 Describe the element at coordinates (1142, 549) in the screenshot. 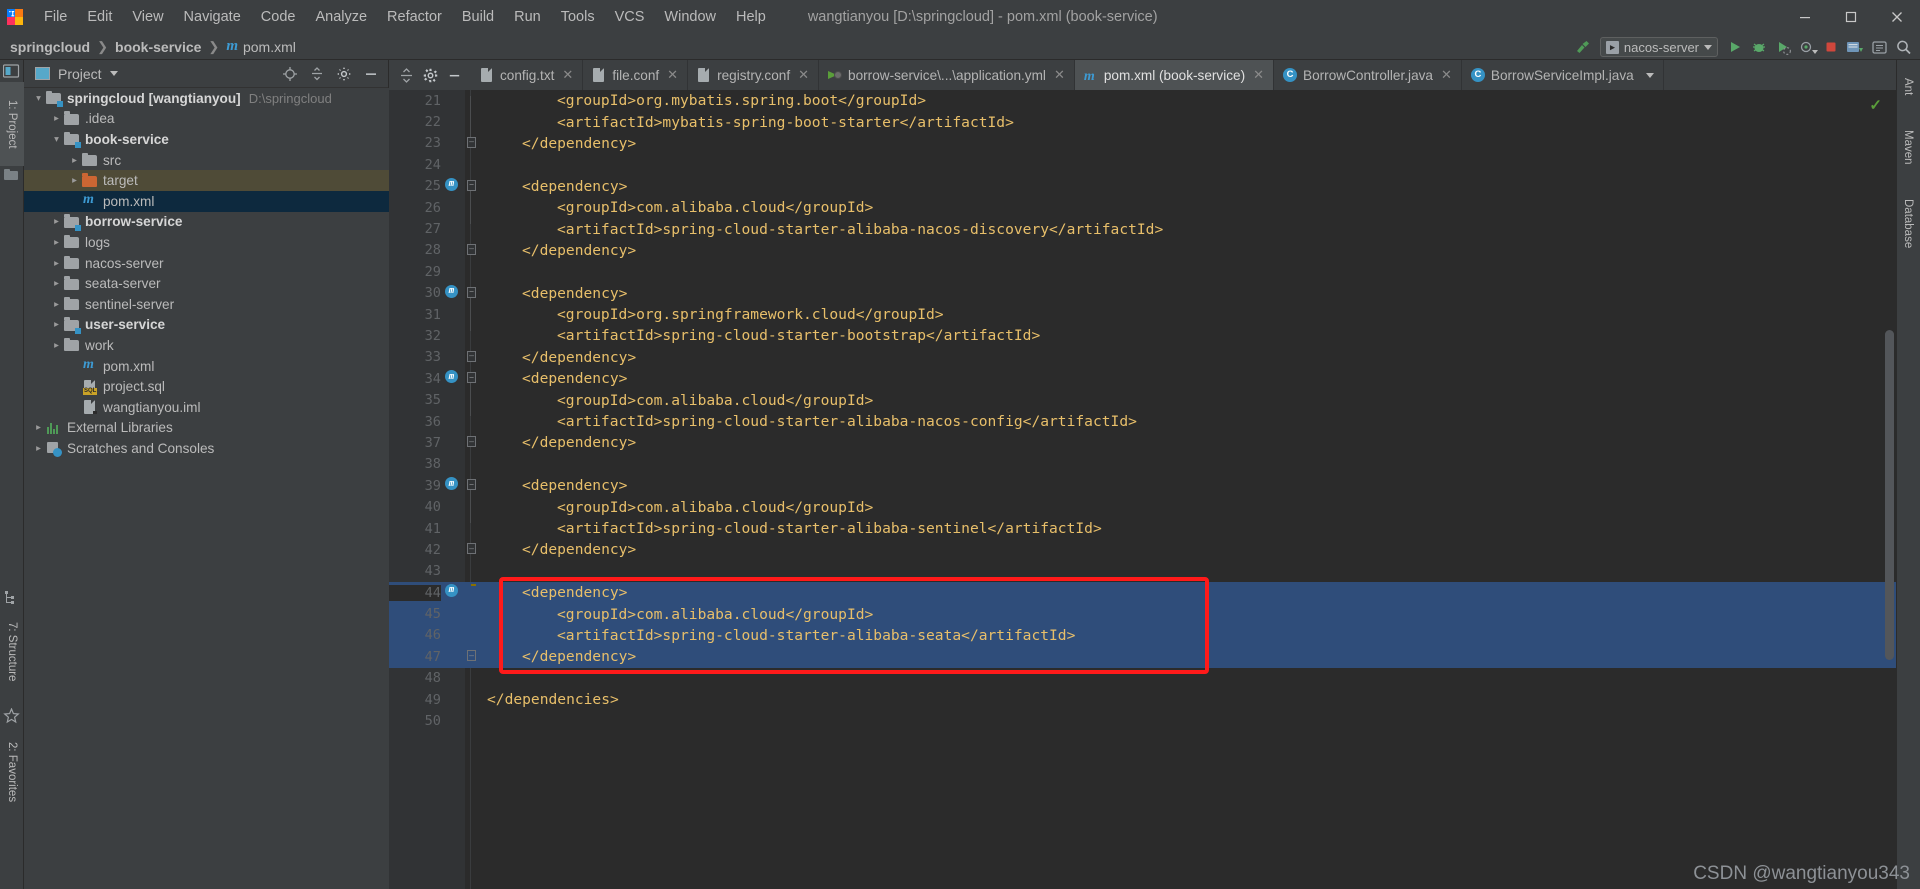

I see `code-line: 42 ‒ </dependency>` at that location.